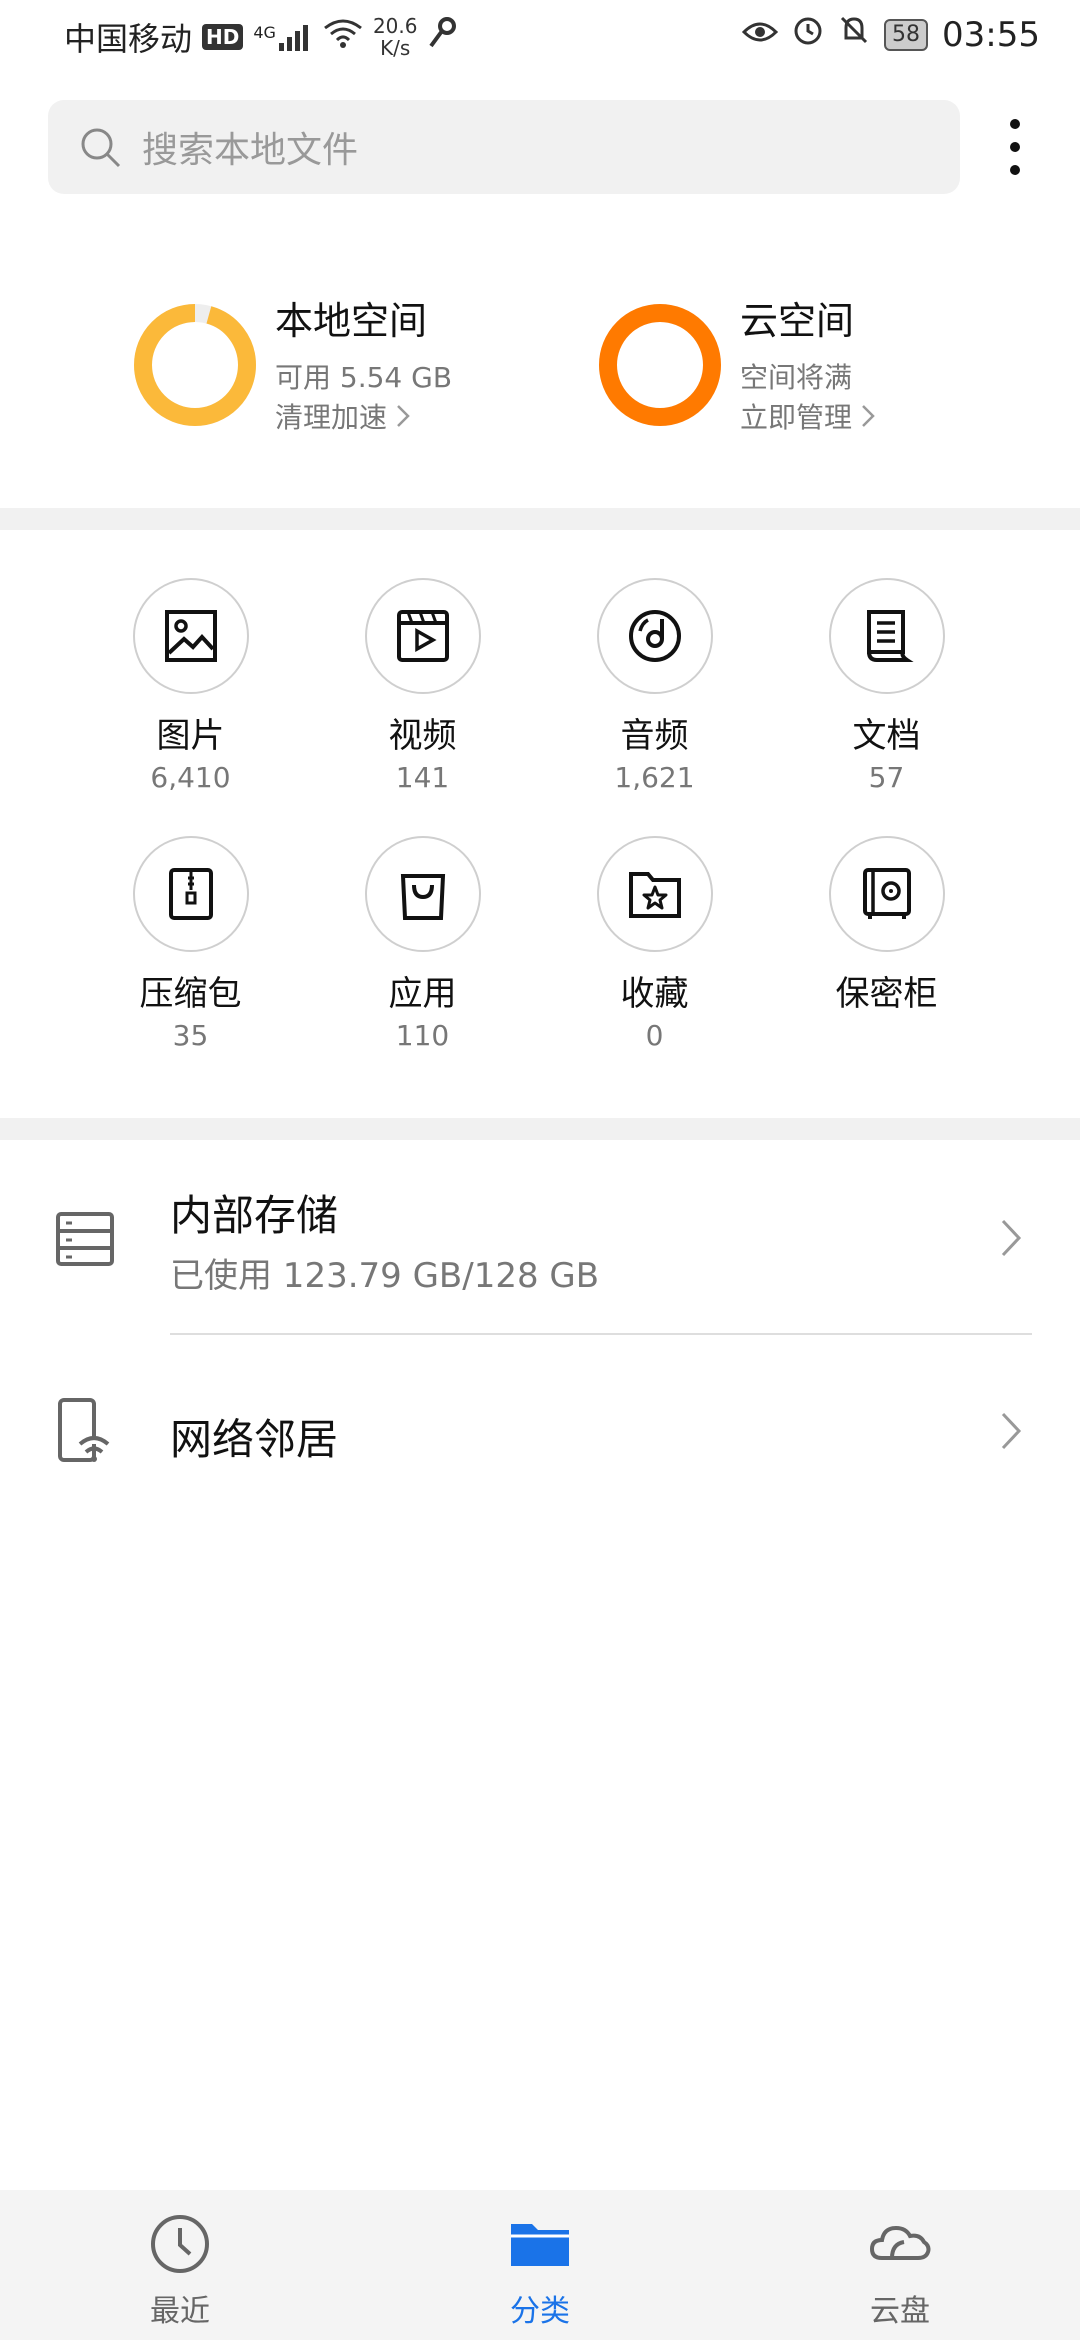 The height and width of the screenshot is (2340, 1080). I want to click on internal-storage-usage: 已使用 123.79 GB/128 GB, so click(385, 1276).